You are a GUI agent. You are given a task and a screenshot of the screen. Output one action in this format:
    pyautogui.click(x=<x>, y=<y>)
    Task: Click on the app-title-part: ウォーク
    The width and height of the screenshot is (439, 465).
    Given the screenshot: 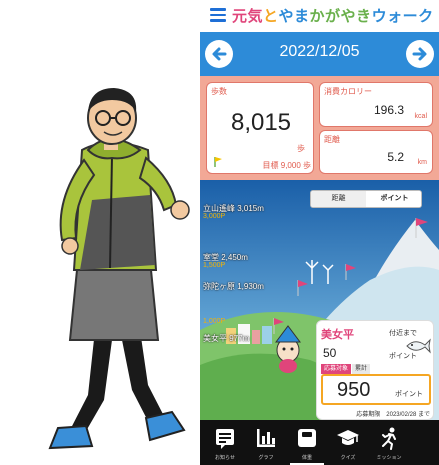 What is the action you would take?
    pyautogui.click(x=402, y=16)
    